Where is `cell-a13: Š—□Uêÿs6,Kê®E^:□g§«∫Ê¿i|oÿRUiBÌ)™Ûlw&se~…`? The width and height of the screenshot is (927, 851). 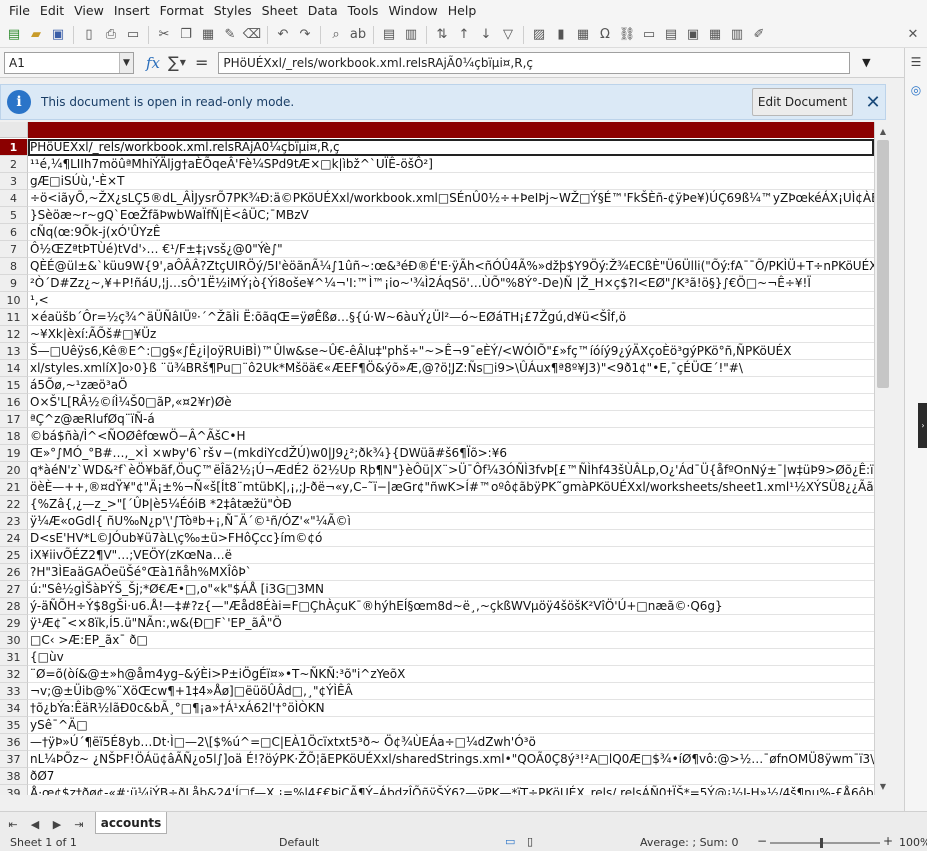
cell-a13: Š—□Uêÿs6,Kê®E^:□g§«∫Ê¿i|oÿRUiBÌ)™Ûlw&se~… is located at coordinates (451, 351).